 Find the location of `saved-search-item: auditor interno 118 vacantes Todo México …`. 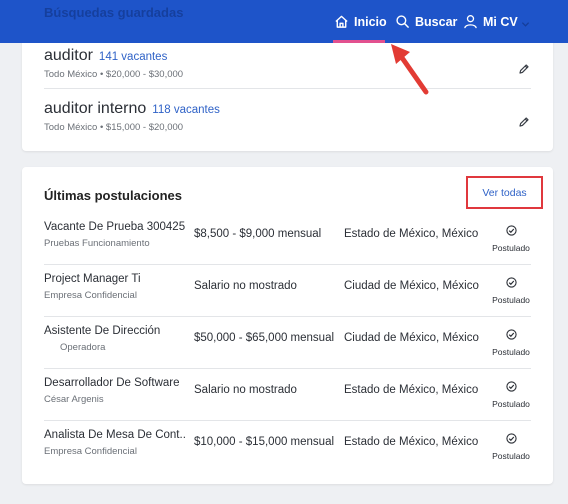

saved-search-item: auditor interno 118 vacantes Todo México … is located at coordinates (287, 116).